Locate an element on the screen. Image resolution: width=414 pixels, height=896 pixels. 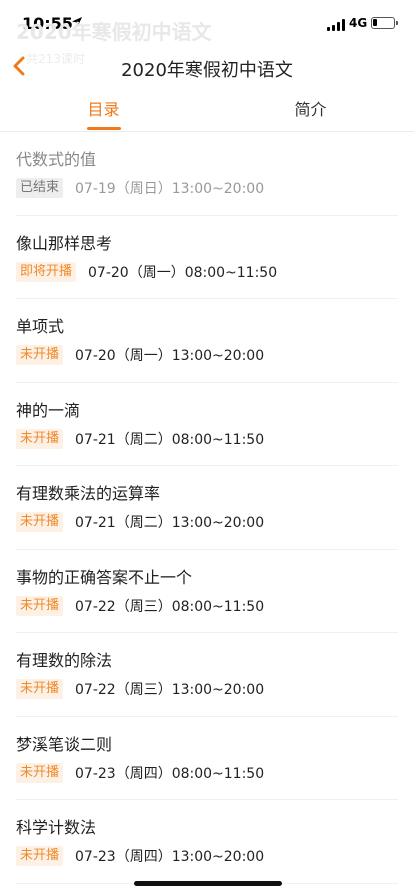
network-type: 4G is located at coordinates (358, 23).